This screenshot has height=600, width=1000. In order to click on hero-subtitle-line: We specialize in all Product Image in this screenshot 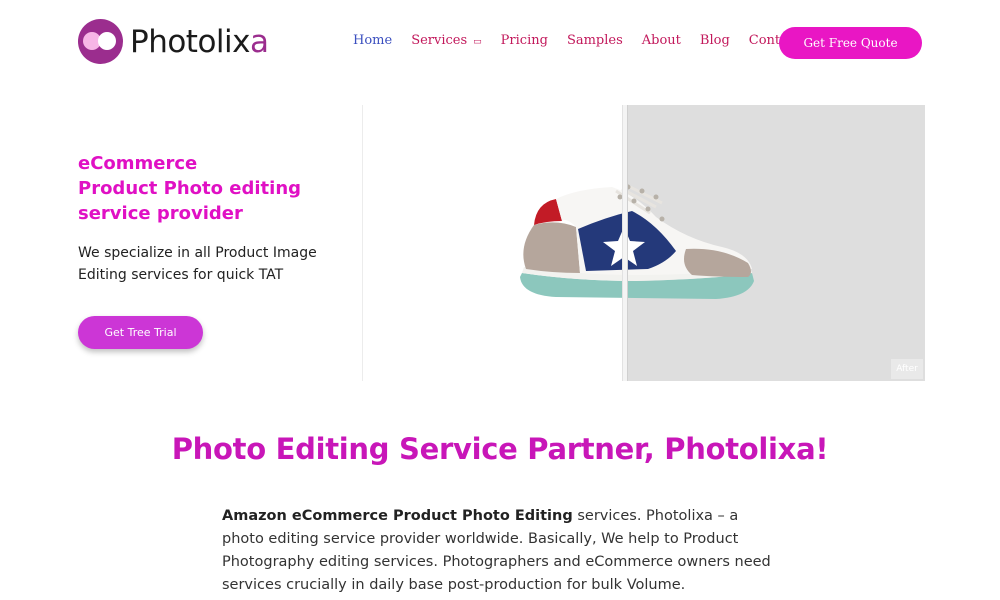, I will do `click(197, 253)`.